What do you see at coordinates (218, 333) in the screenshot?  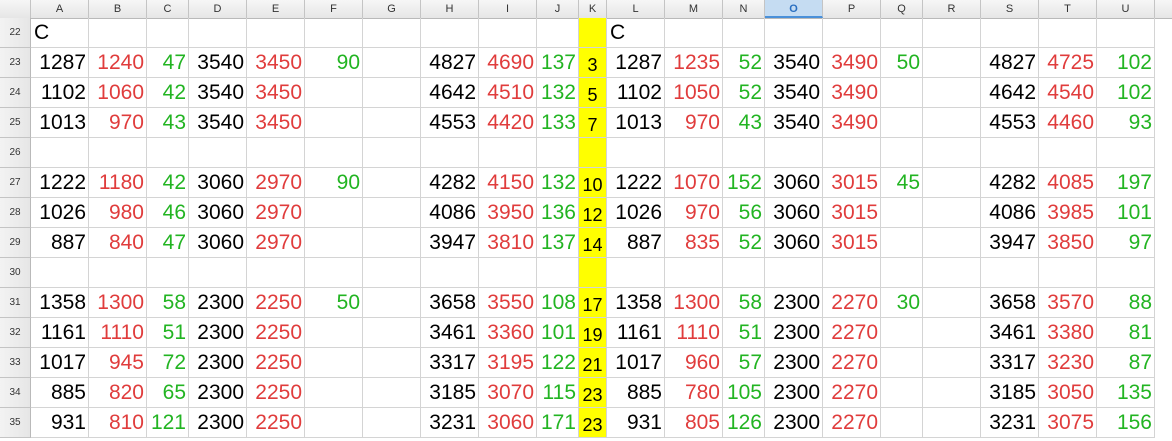 I see `cell-d32: 2300` at bounding box center [218, 333].